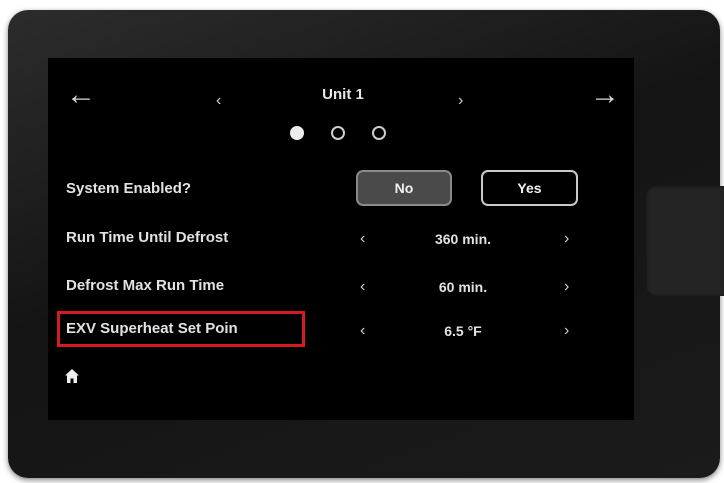  What do you see at coordinates (218, 101) in the screenshot?
I see `prev-unit-chevron-icon: ‹` at bounding box center [218, 101].